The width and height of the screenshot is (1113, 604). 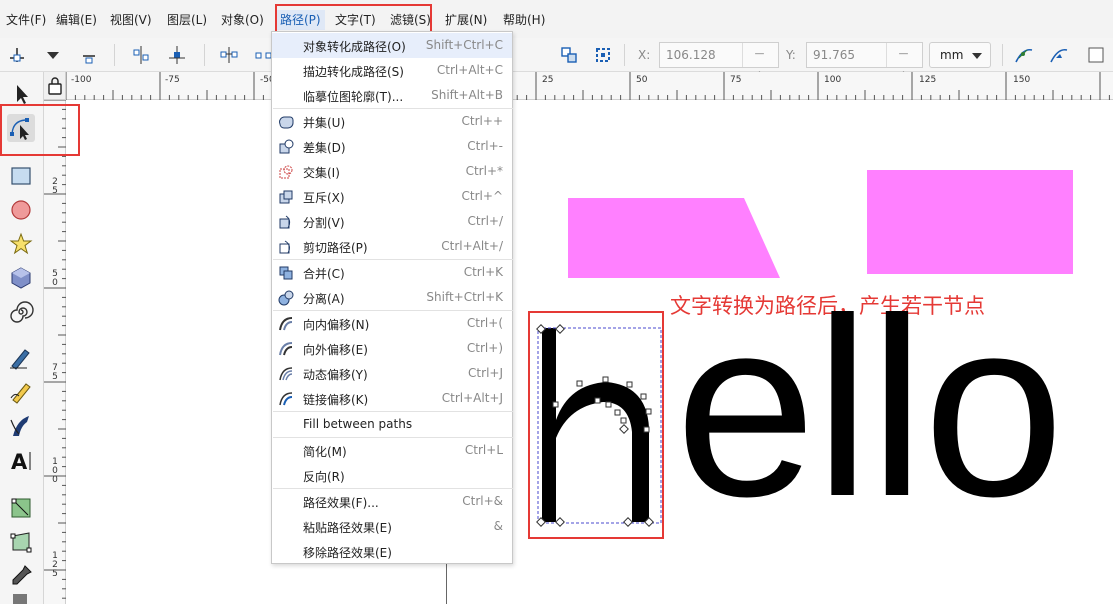 What do you see at coordinates (392, 196) in the screenshot?
I see `menu-item-exclusion: 互斥(X) Ctrl+^` at bounding box center [392, 196].